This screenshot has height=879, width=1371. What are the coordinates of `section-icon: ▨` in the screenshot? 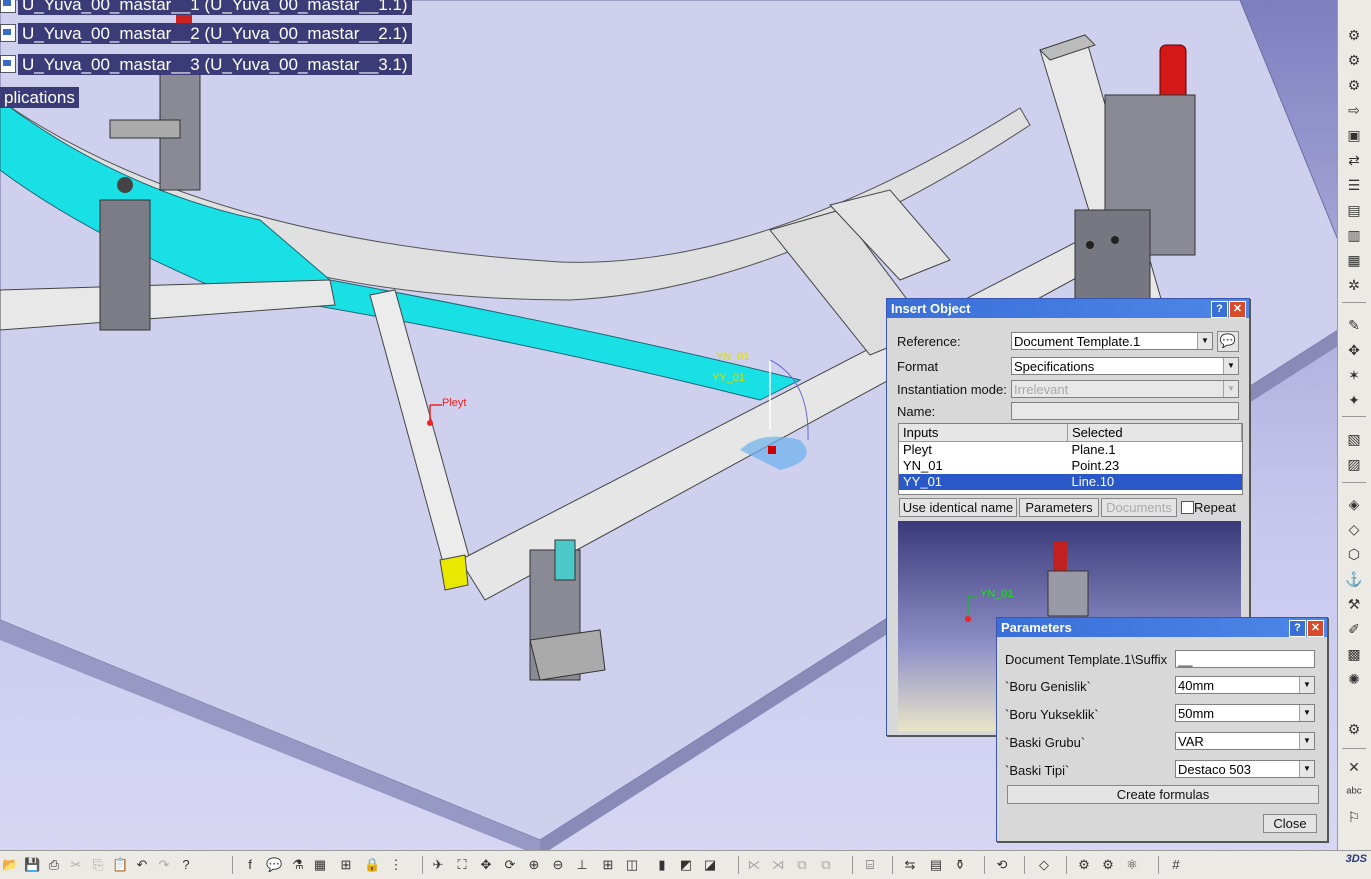 It's located at (1354, 464).